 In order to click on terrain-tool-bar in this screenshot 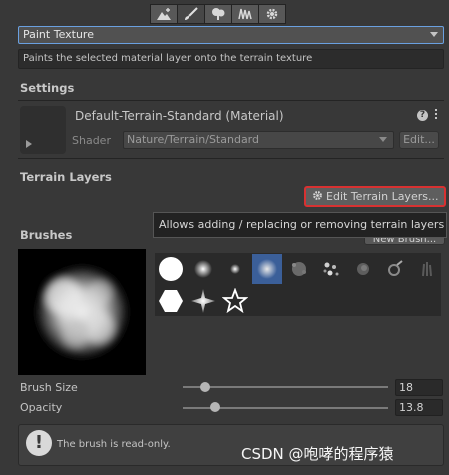, I will do `click(218, 14)`.